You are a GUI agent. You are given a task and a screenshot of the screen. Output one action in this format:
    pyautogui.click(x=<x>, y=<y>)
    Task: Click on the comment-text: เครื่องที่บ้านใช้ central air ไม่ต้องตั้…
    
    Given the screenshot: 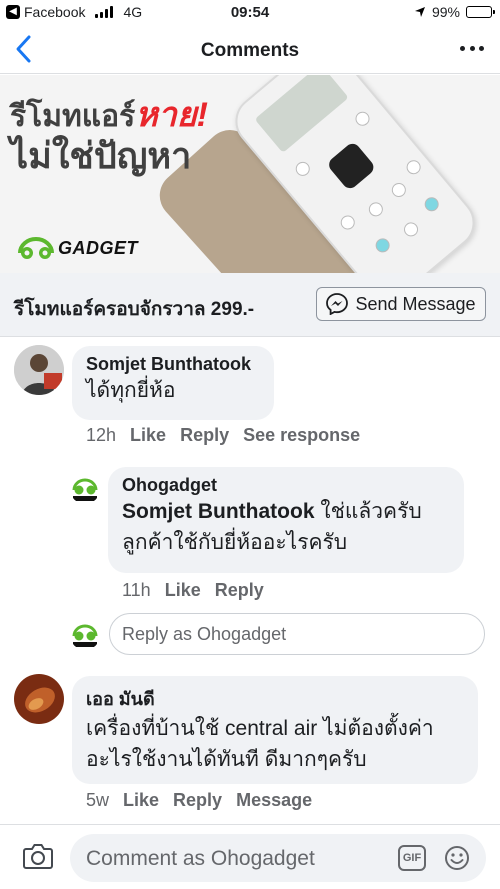 What is the action you would take?
    pyautogui.click(x=260, y=728)
    